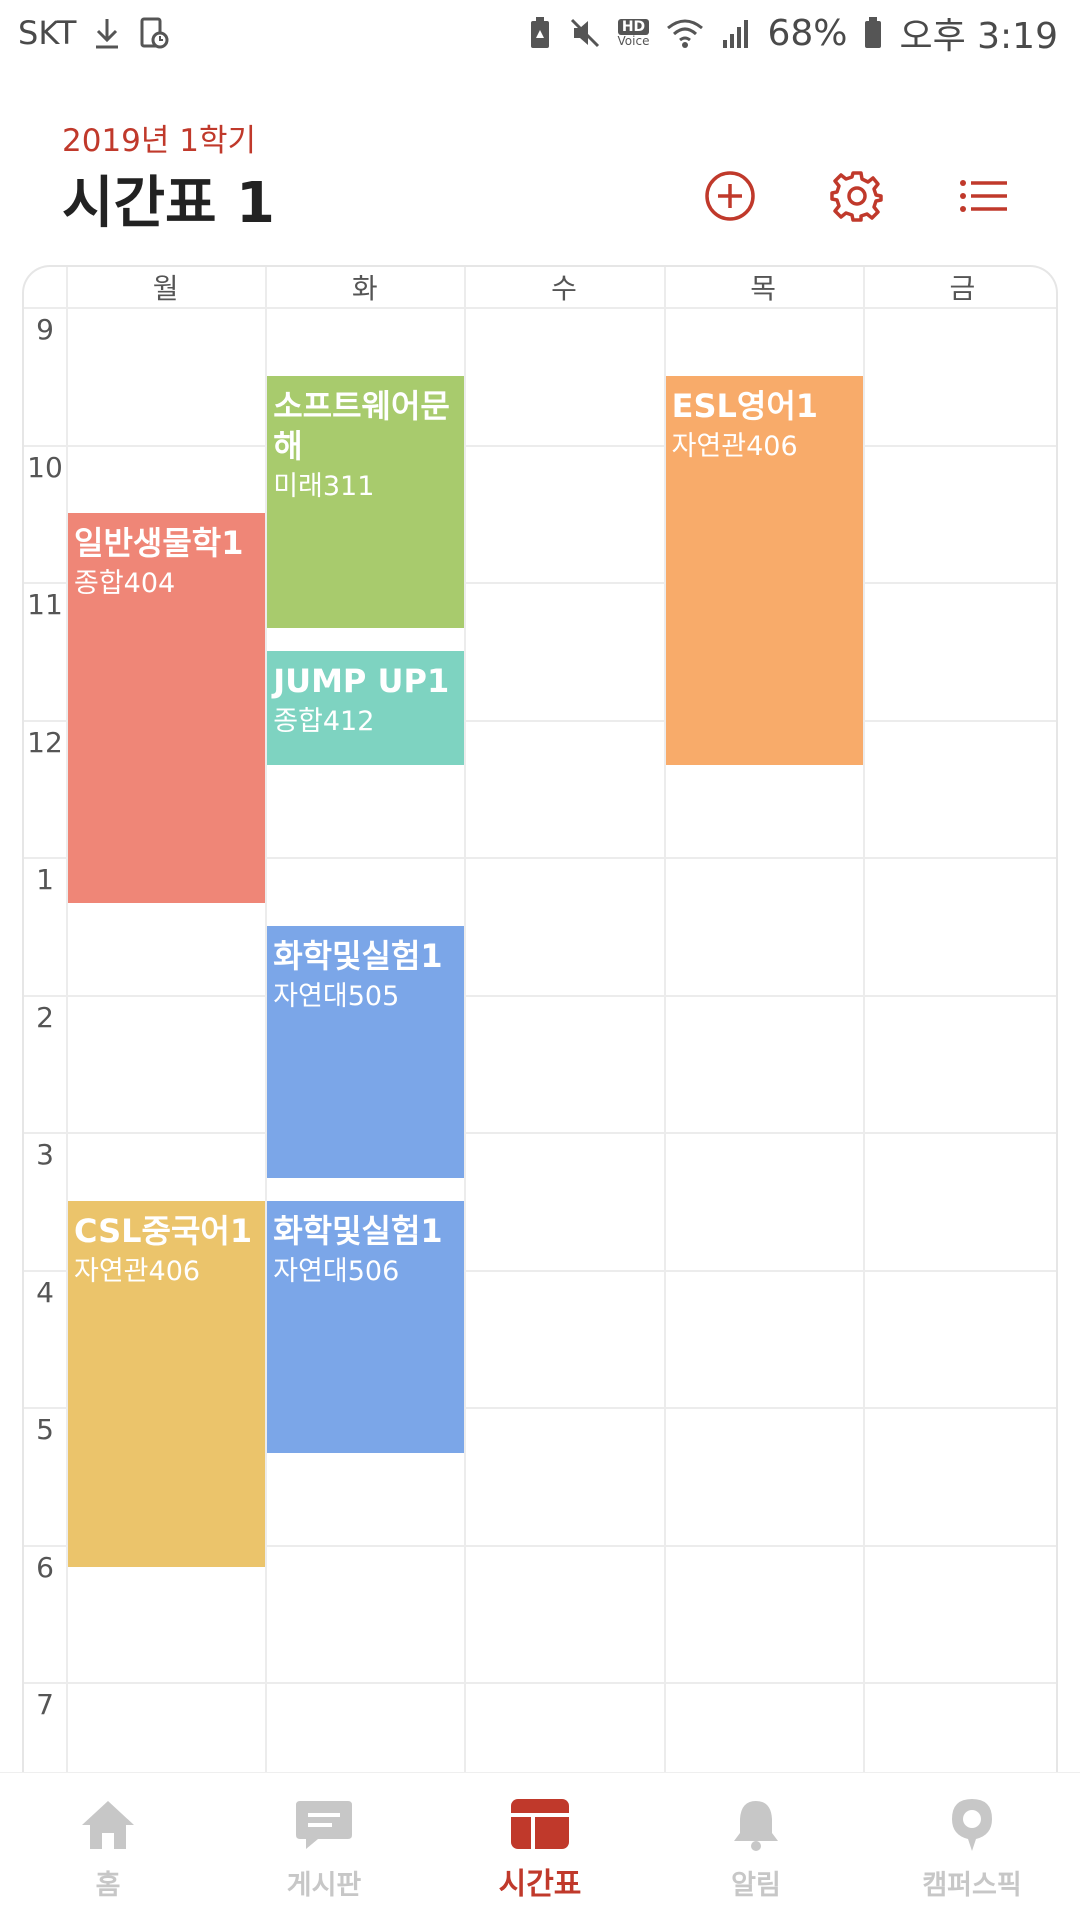 Image resolution: width=1080 pixels, height=1920 pixels. I want to click on nav-item-alerts: 알림, so click(756, 1846).